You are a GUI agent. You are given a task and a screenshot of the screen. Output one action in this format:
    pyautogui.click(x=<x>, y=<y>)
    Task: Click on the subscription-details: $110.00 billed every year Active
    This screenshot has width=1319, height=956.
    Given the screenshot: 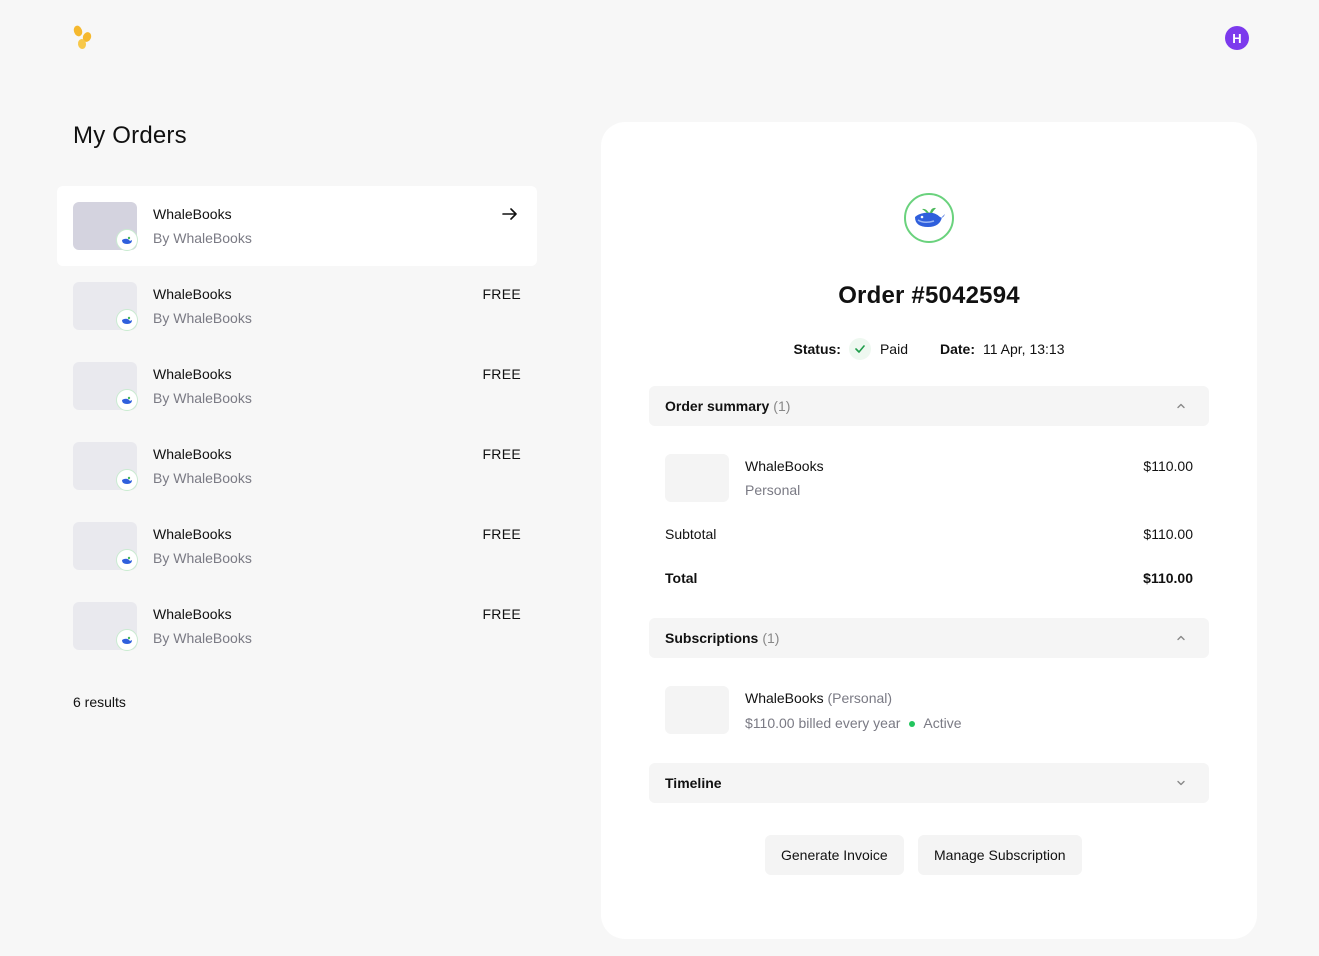 What is the action you would take?
    pyautogui.click(x=853, y=723)
    